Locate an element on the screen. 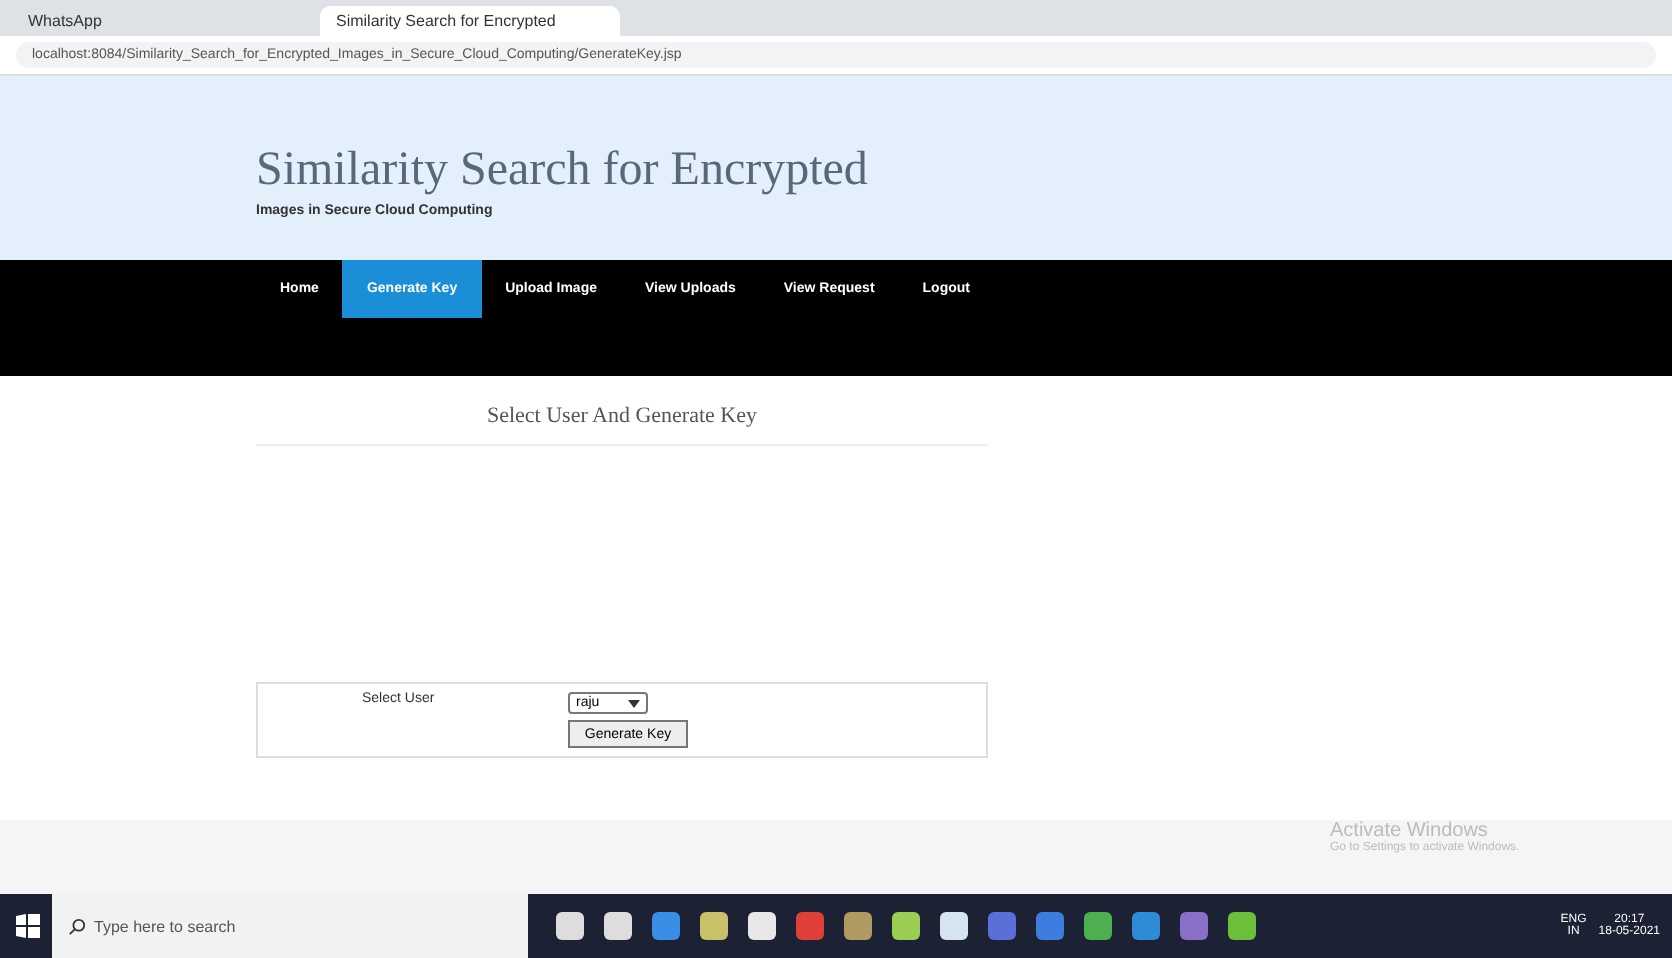 This screenshot has height=958, width=1672. site-title: Similarity Search for Encrypted is located at coordinates (563, 171).